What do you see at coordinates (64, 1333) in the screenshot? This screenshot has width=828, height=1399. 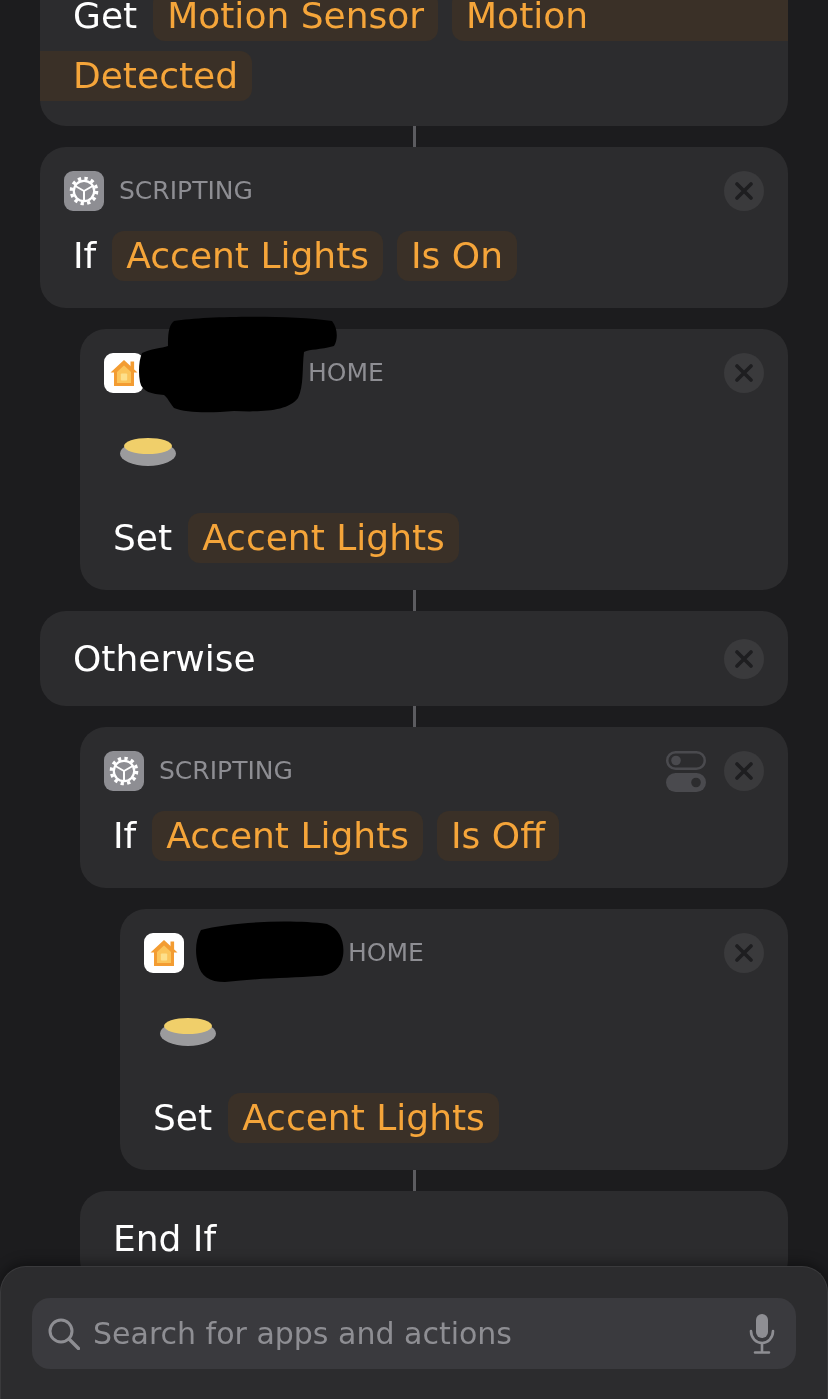 I see `search-icon` at bounding box center [64, 1333].